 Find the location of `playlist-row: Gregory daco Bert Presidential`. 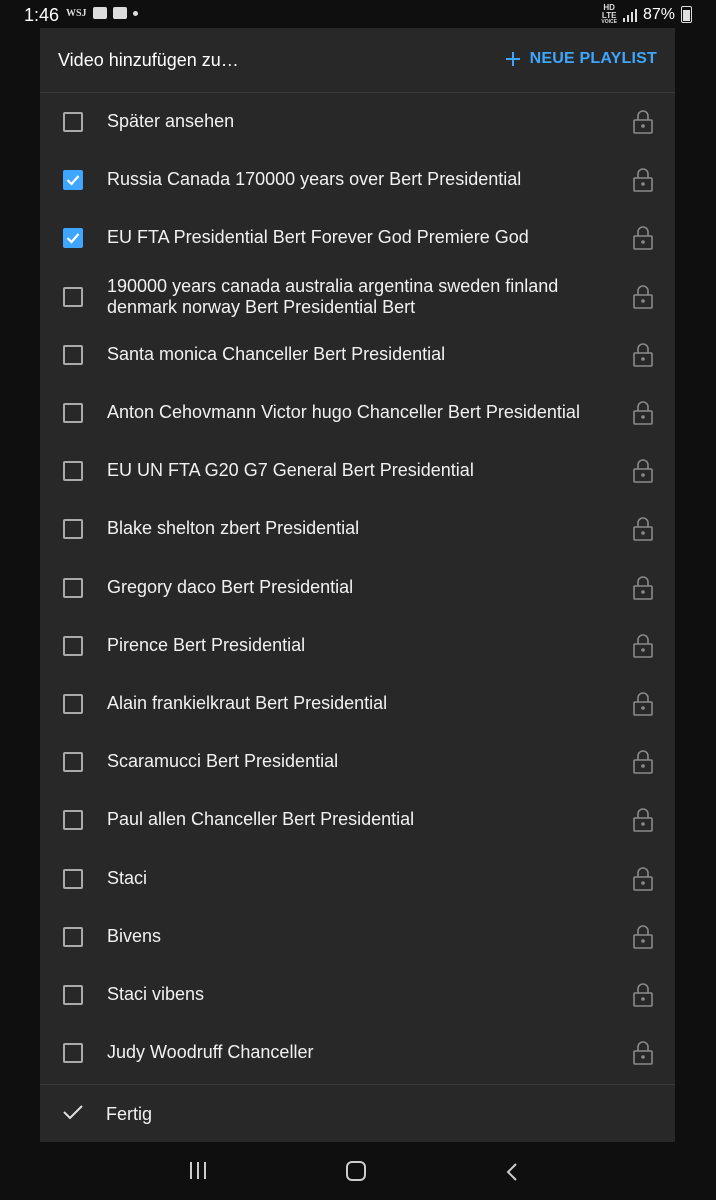

playlist-row: Gregory daco Bert Presidential is located at coordinates (357, 588).